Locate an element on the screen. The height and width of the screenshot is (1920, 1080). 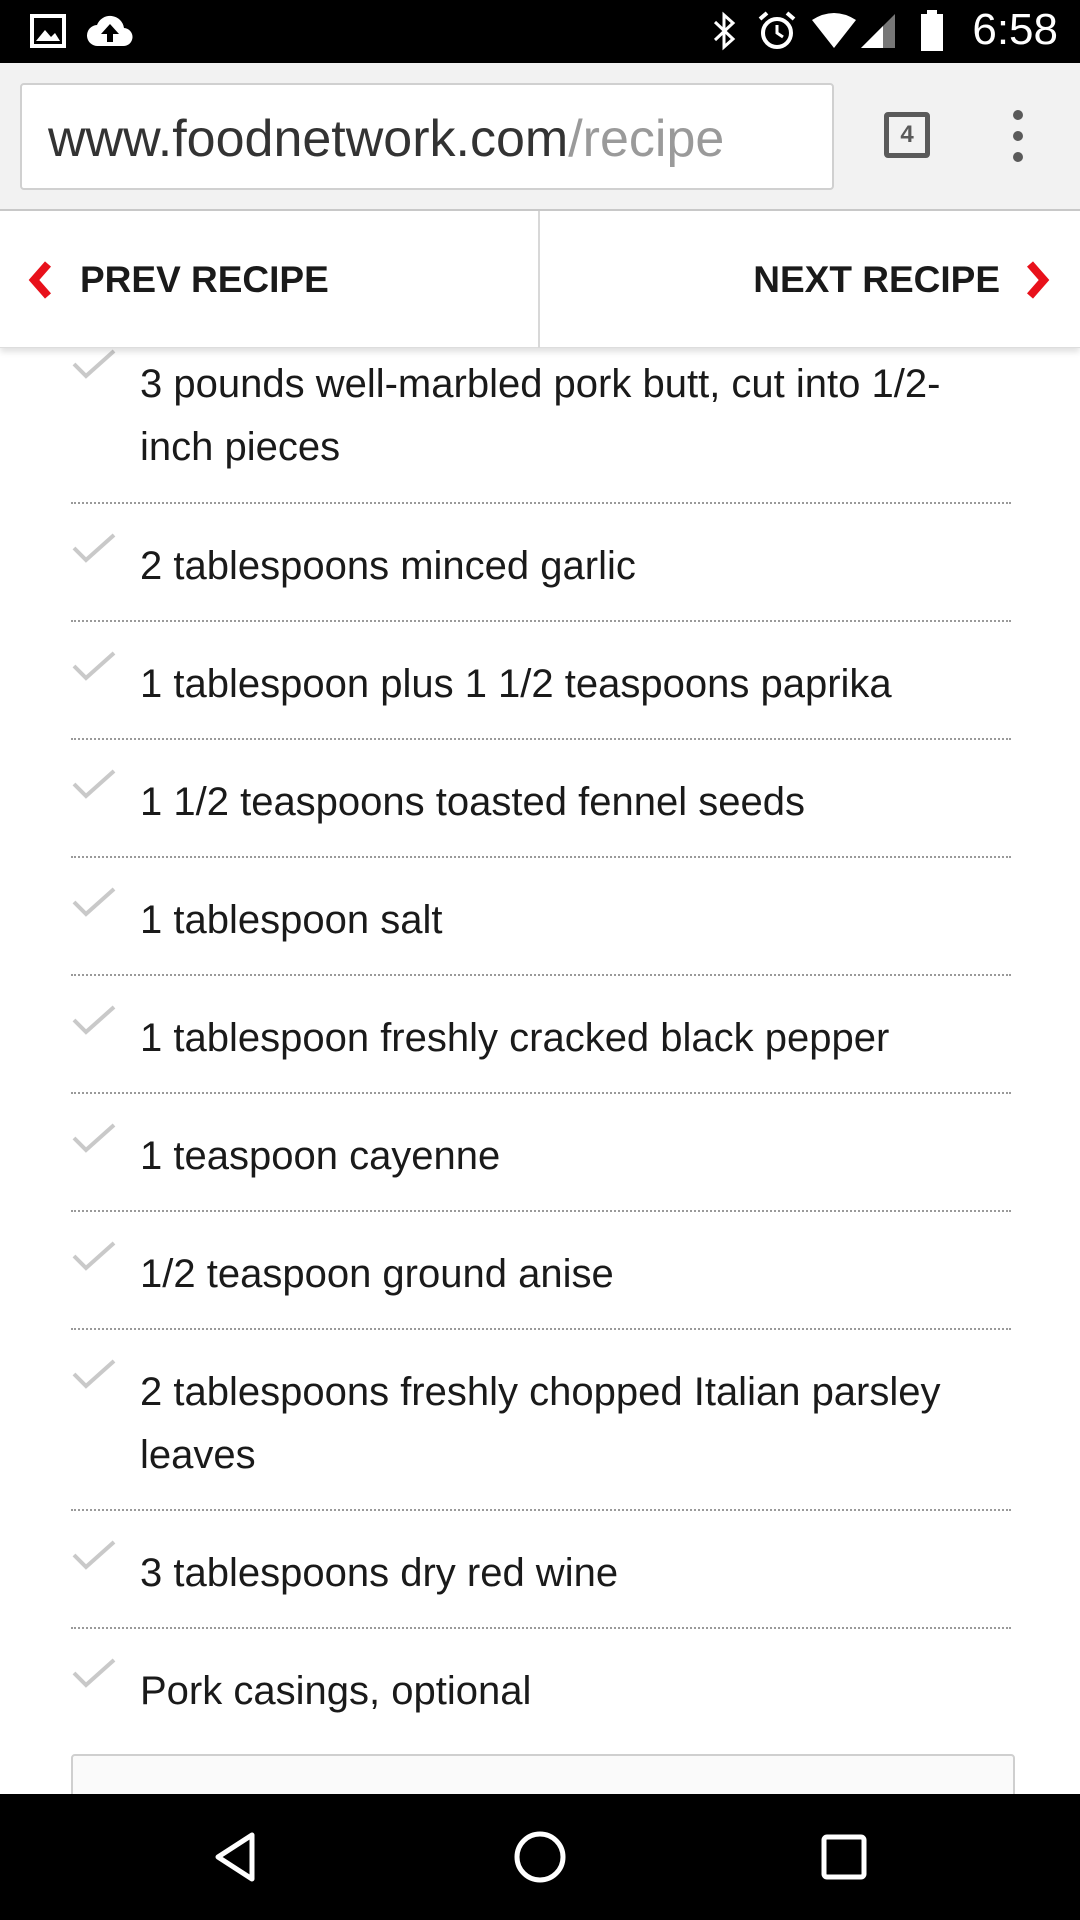
ingredient-text: 1 1/2 teaspoons toasted fennel seeds is located at coordinates (472, 802).